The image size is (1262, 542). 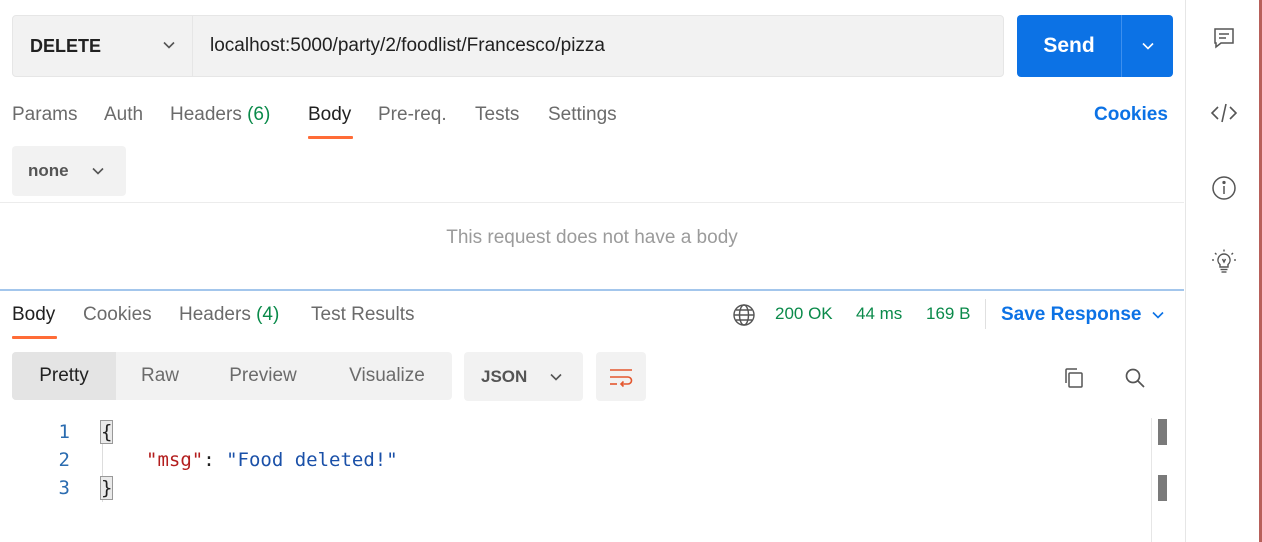 I want to click on close-brace: }, so click(x=106, y=488).